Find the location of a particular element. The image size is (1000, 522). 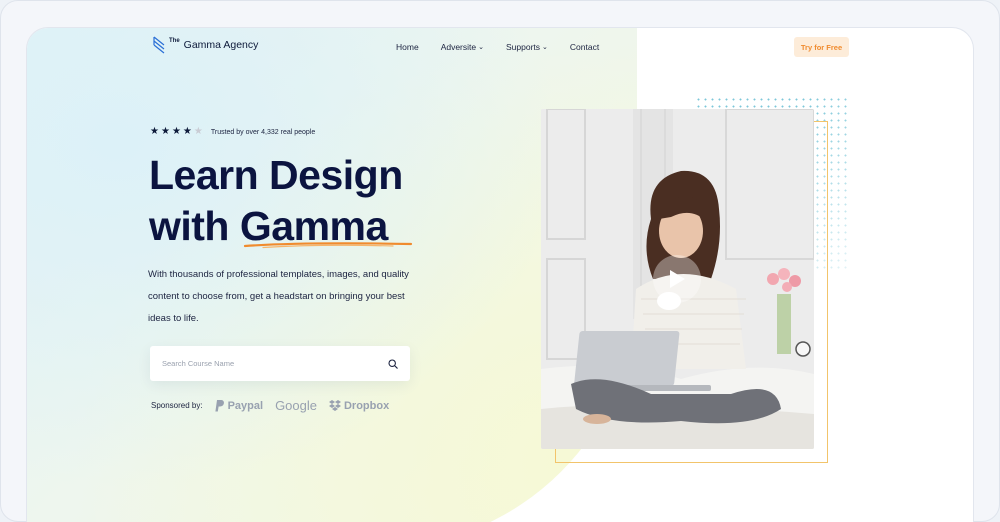

trusted-text: Trusted by over 4,332 real people is located at coordinates (263, 132).